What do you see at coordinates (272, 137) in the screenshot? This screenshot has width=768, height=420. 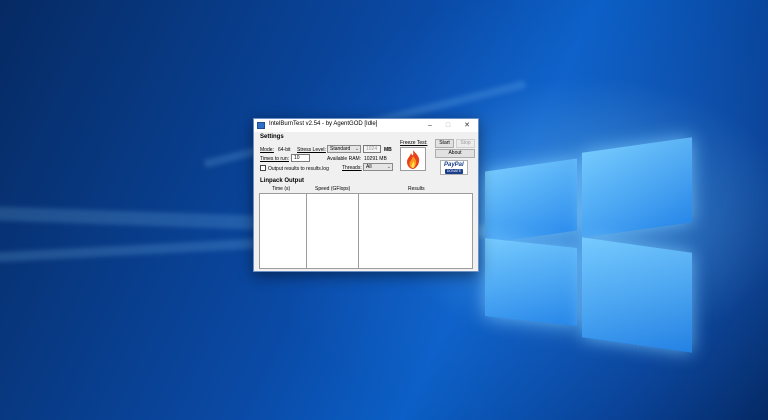 I see `settings-group-label: Settings` at bounding box center [272, 137].